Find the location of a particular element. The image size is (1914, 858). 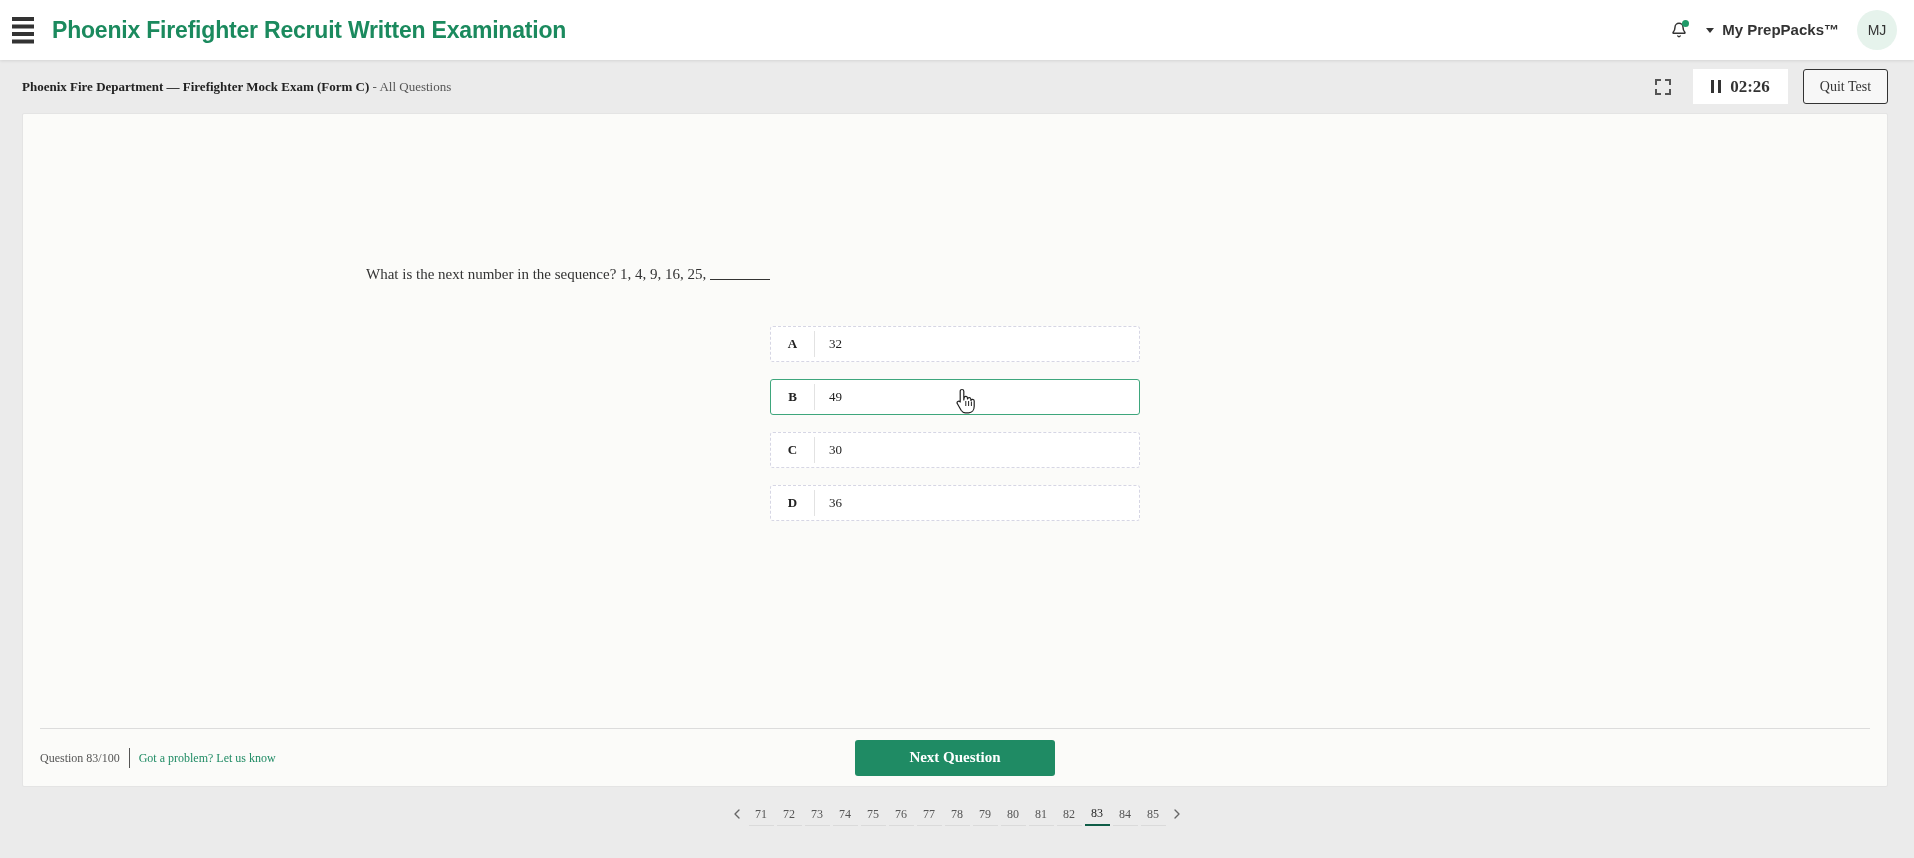

page-number-tab: 83 is located at coordinates (1097, 814).